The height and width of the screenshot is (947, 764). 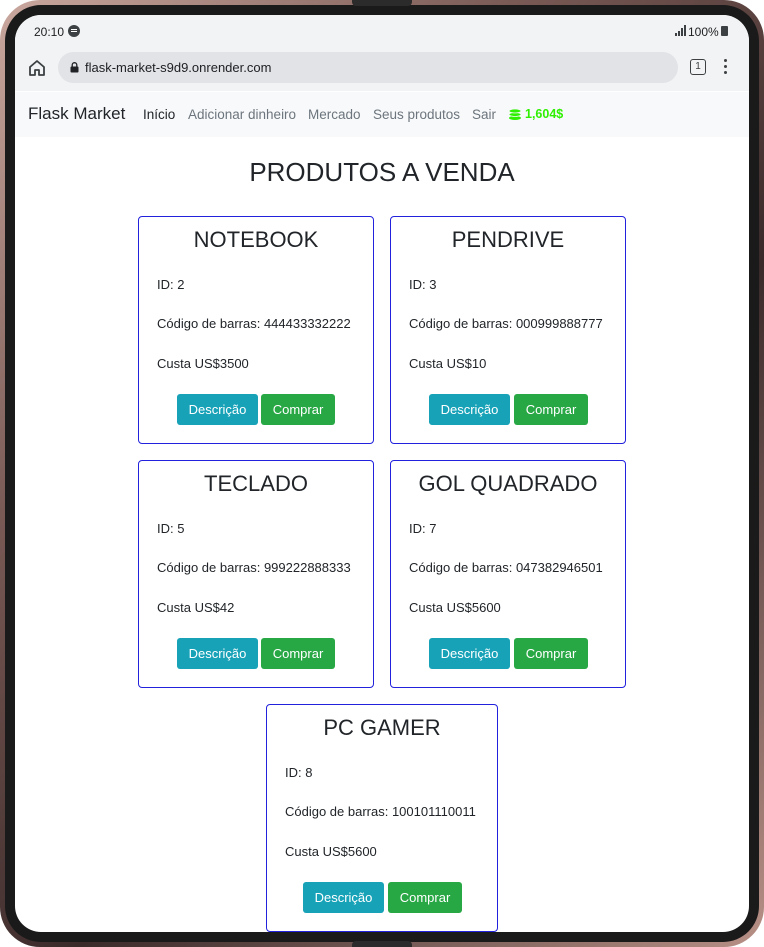 What do you see at coordinates (171, 528) in the screenshot?
I see `product-id: ID: 5` at bounding box center [171, 528].